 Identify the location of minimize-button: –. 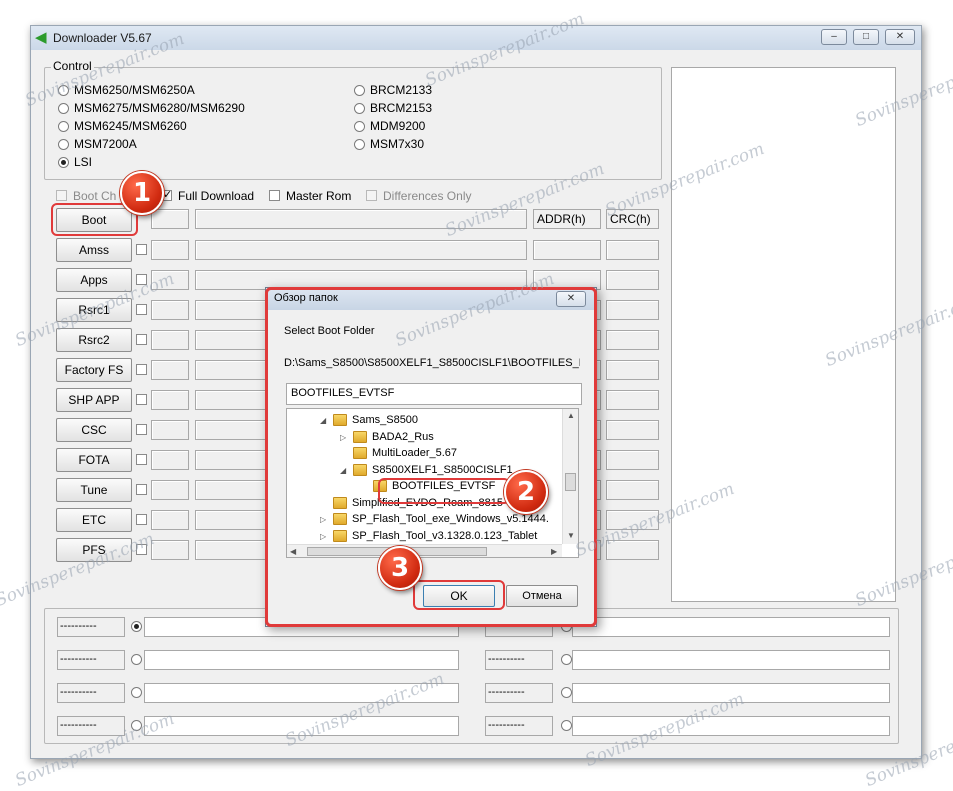
(834, 37).